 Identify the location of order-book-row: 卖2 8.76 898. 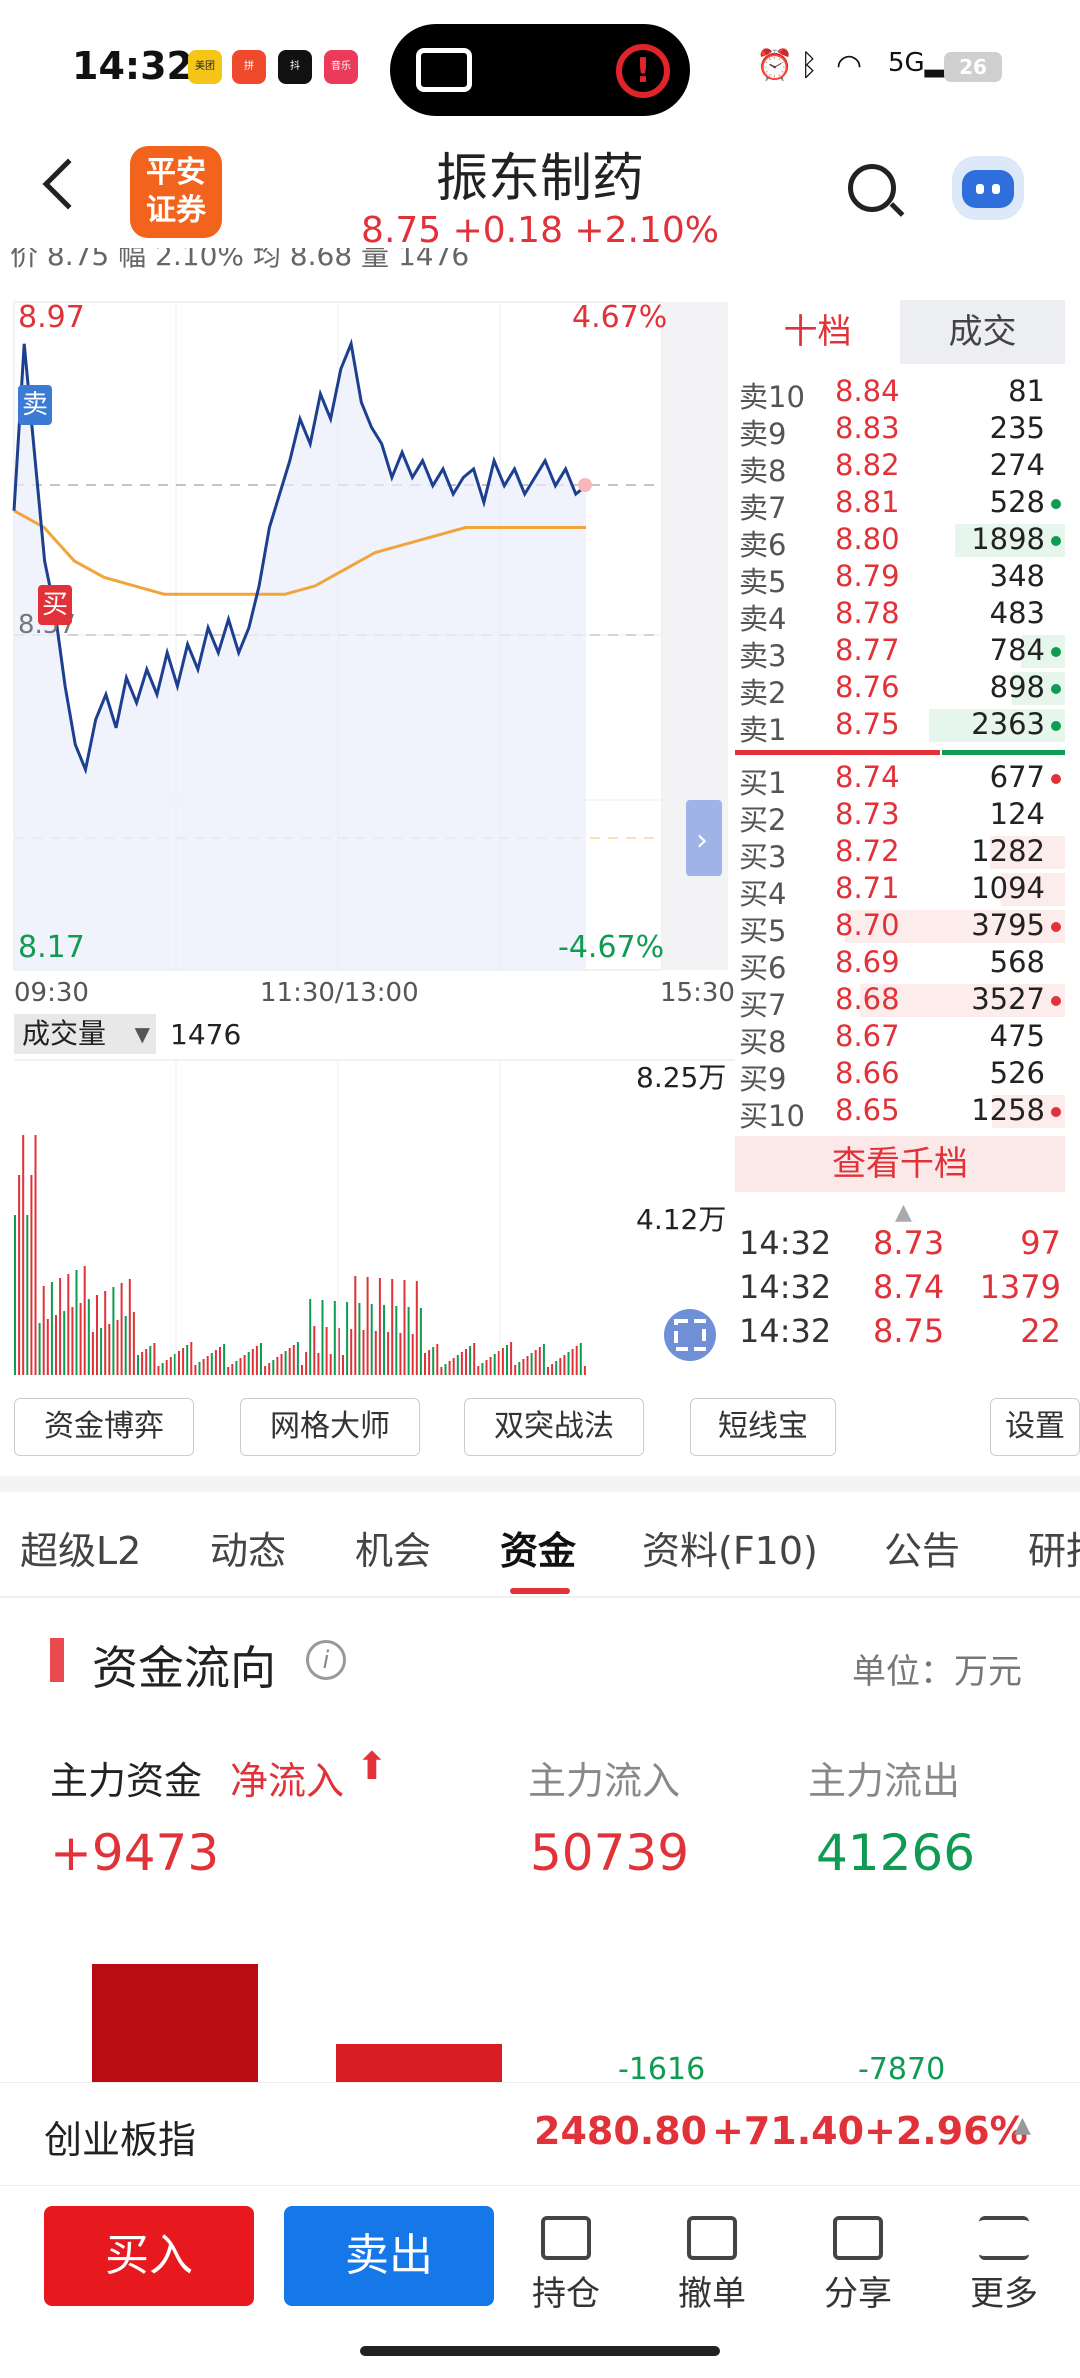
(900, 690).